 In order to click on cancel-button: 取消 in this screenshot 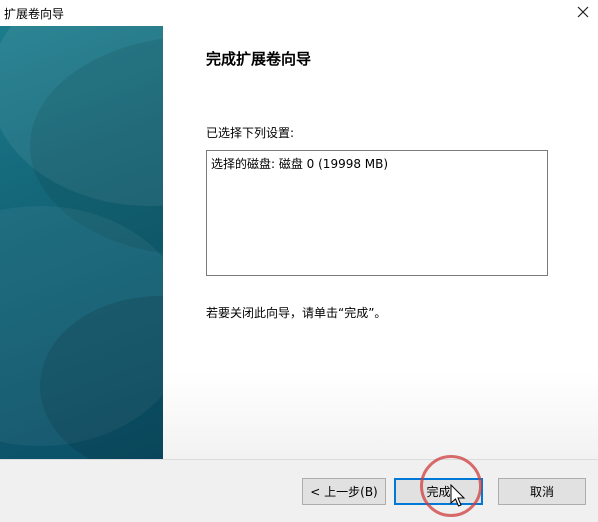, I will do `click(542, 491)`.